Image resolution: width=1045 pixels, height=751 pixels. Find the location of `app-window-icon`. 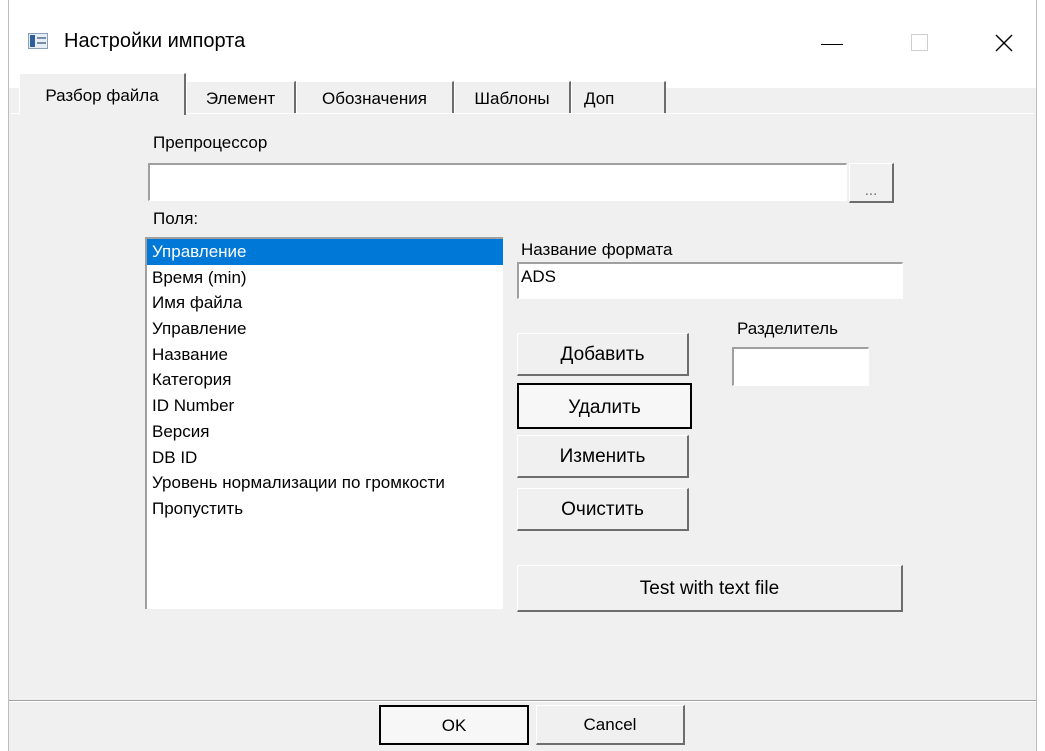

app-window-icon is located at coordinates (38, 41).